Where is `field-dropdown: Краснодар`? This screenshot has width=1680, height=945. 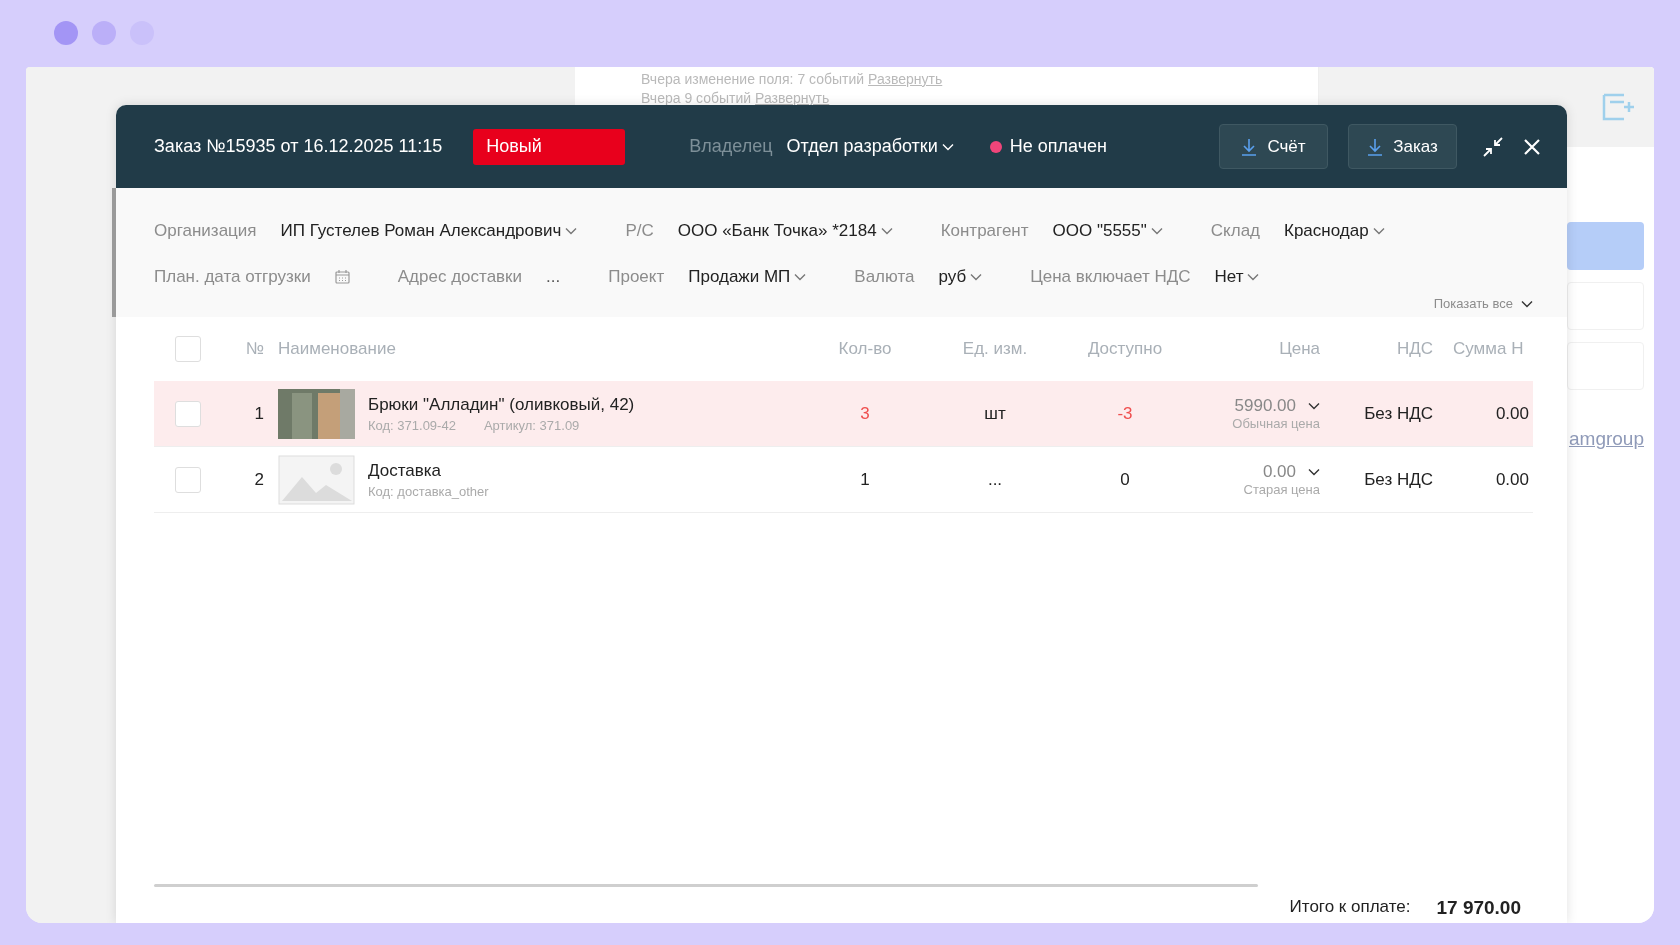
field-dropdown: Краснодар is located at coordinates (1334, 231).